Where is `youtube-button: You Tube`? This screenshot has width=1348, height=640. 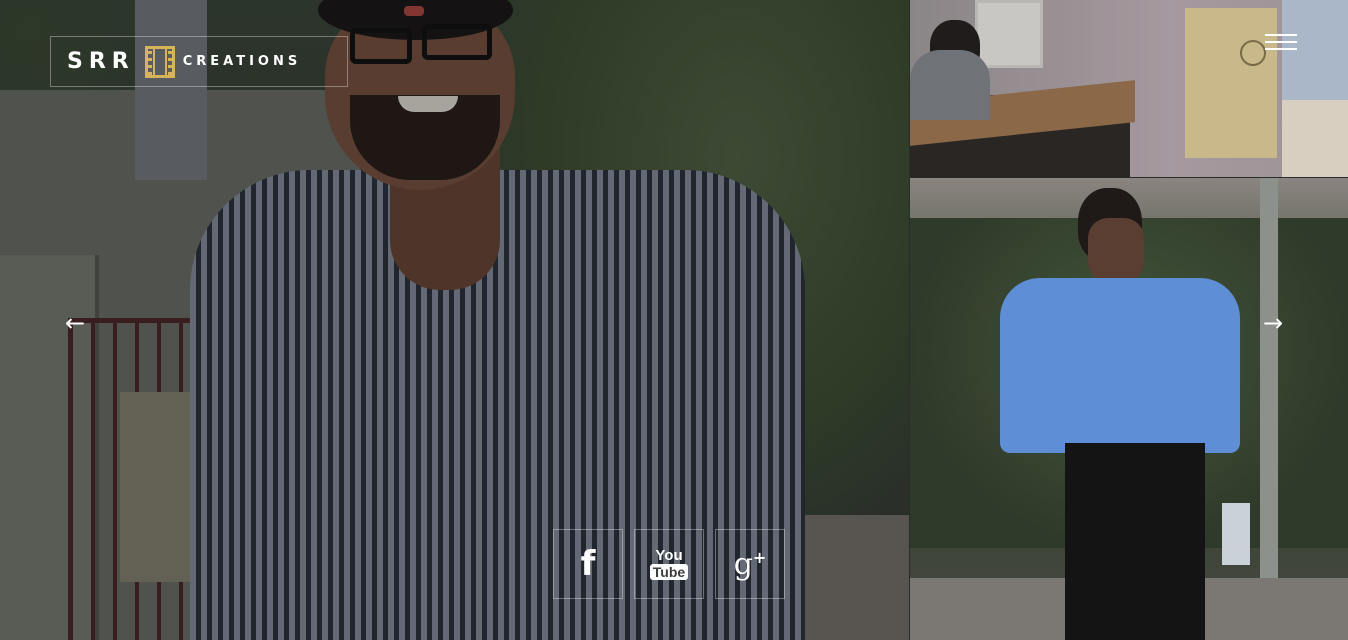 youtube-button: You Tube is located at coordinates (669, 564).